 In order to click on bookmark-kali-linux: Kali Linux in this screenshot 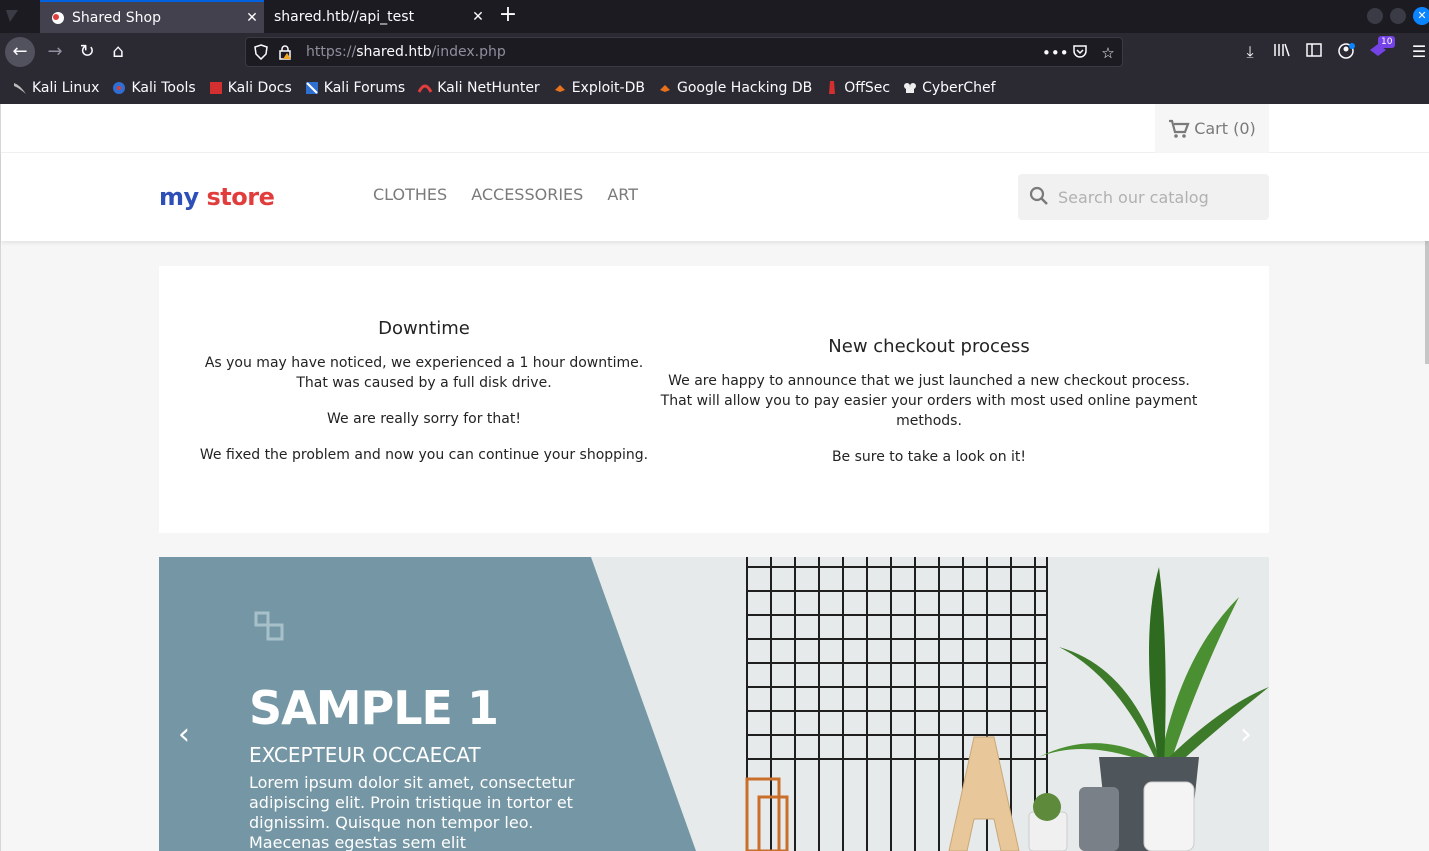, I will do `click(55, 88)`.